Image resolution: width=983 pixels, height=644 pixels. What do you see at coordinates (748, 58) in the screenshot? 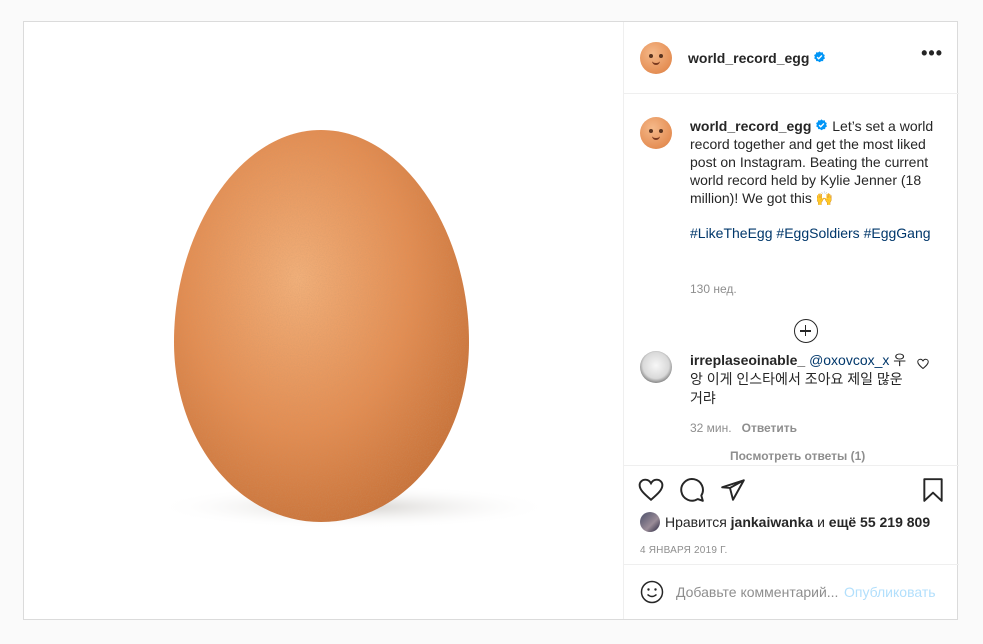
I see `author-username: world_record_egg` at bounding box center [748, 58].